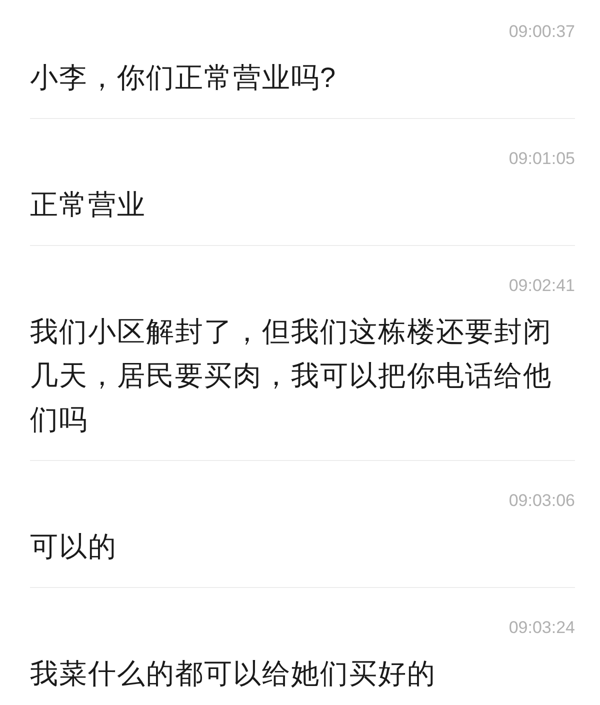  What do you see at coordinates (233, 674) in the screenshot?
I see `message-text: 我菜什么的都可以给她们买好的` at bounding box center [233, 674].